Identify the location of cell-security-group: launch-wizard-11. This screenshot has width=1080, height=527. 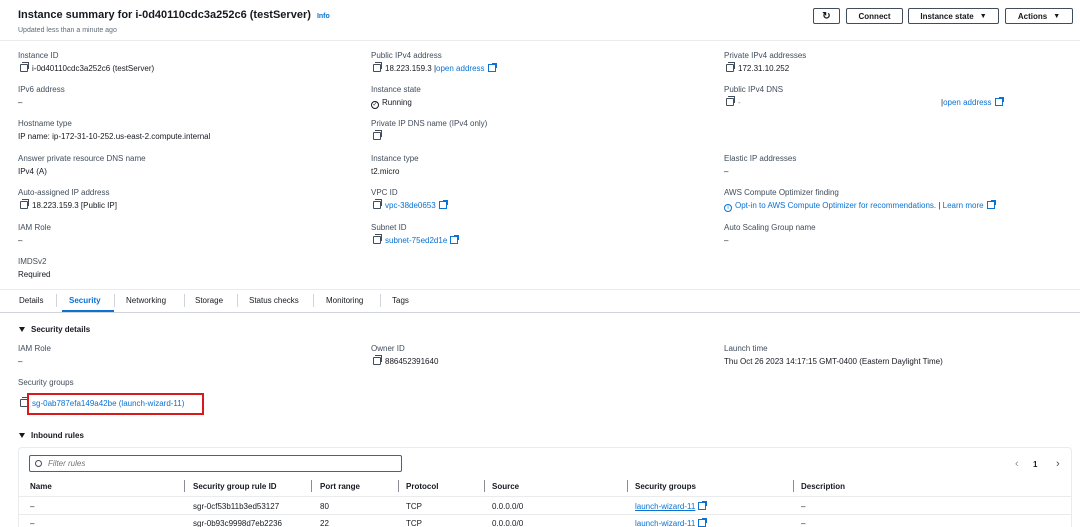
(671, 506).